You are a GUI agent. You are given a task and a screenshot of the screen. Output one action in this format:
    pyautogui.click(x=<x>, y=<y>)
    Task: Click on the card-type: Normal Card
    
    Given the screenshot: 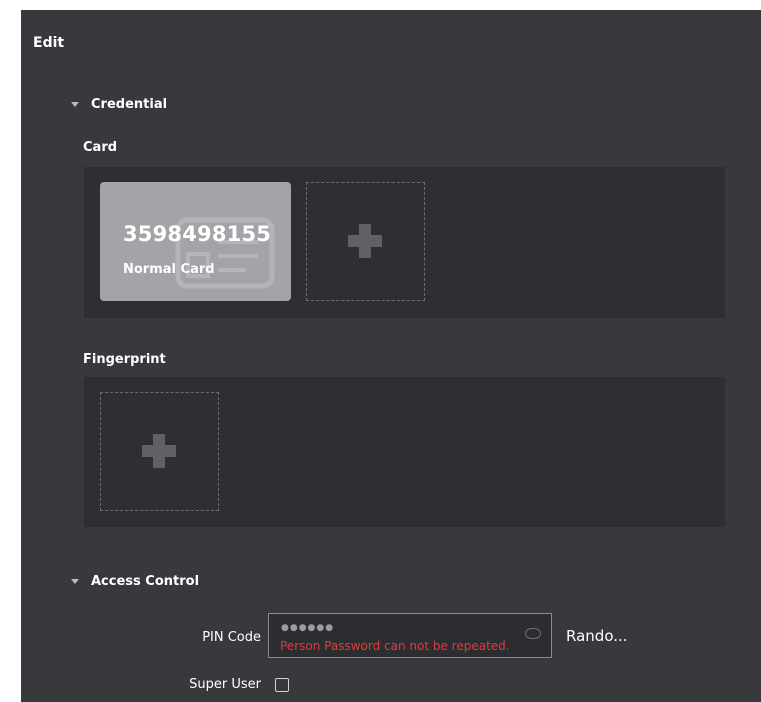 What is the action you would take?
    pyautogui.click(x=169, y=269)
    